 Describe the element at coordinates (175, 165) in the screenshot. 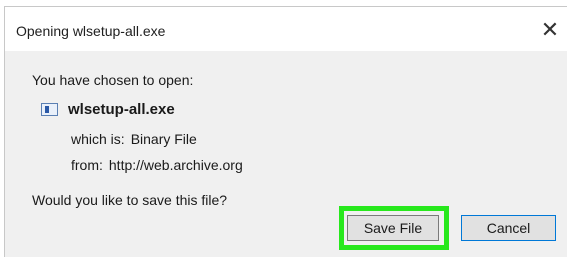

I see `file-source-value: http://web.archive.org` at that location.